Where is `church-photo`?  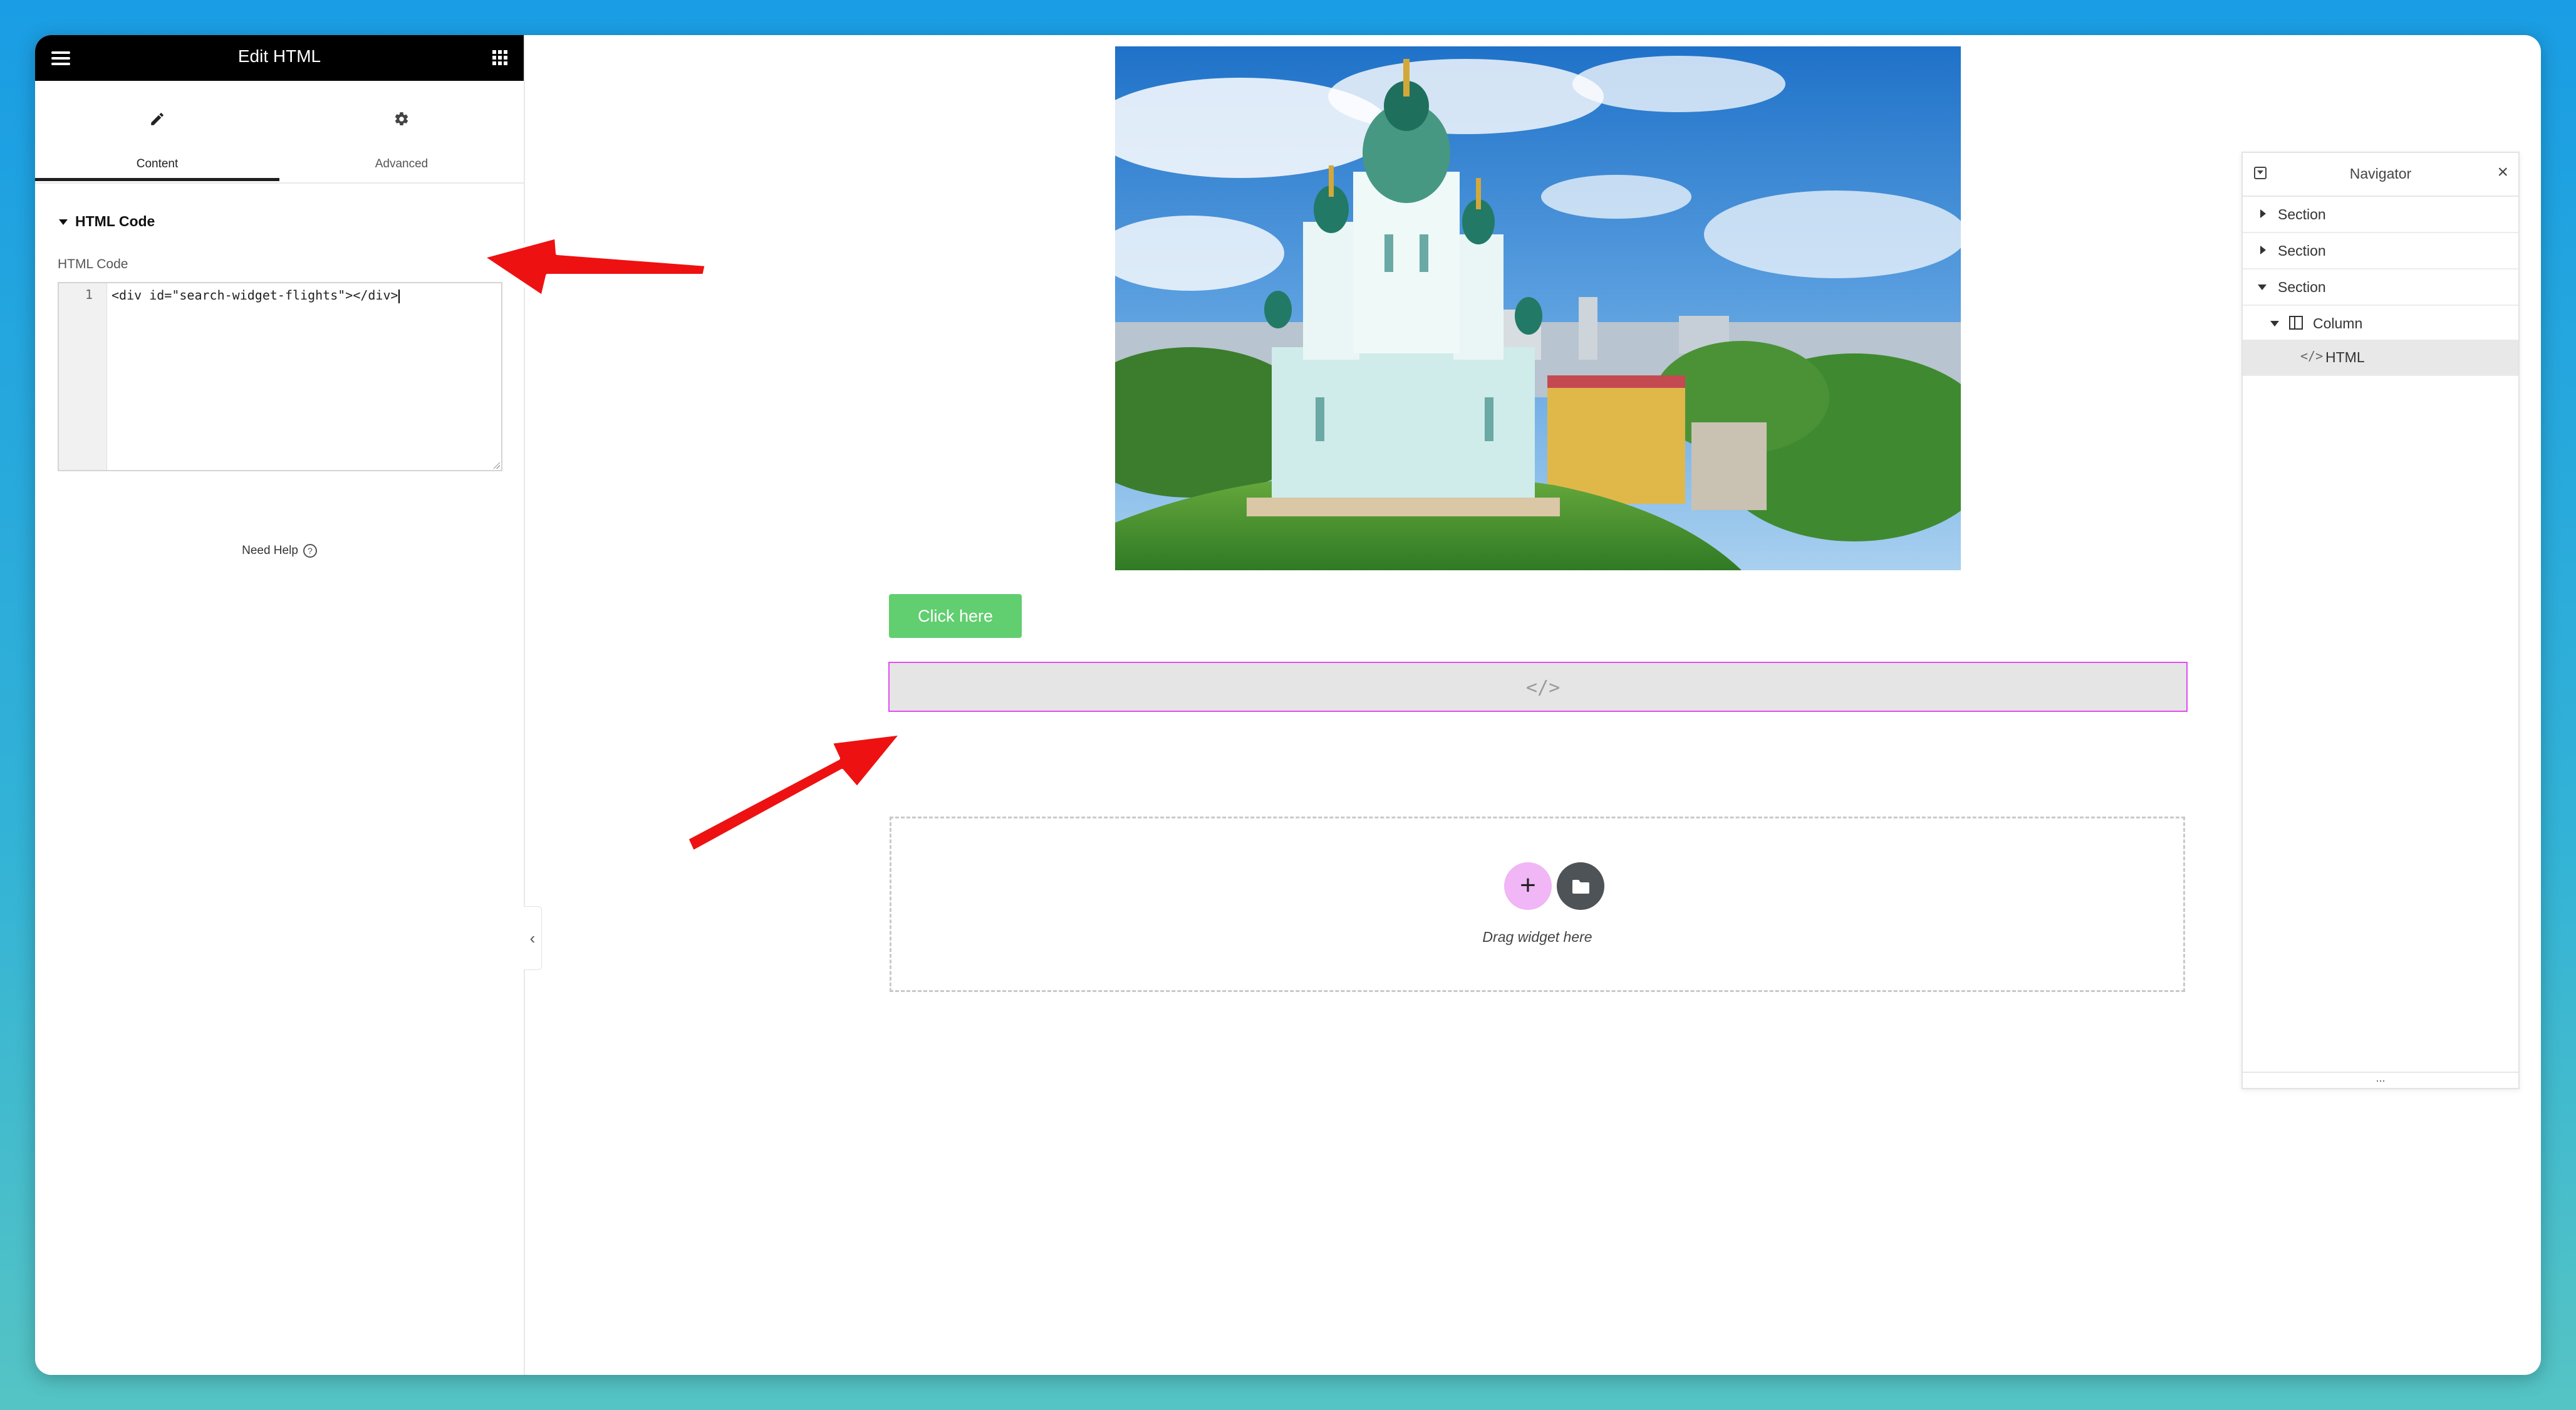
church-photo is located at coordinates (1538, 308).